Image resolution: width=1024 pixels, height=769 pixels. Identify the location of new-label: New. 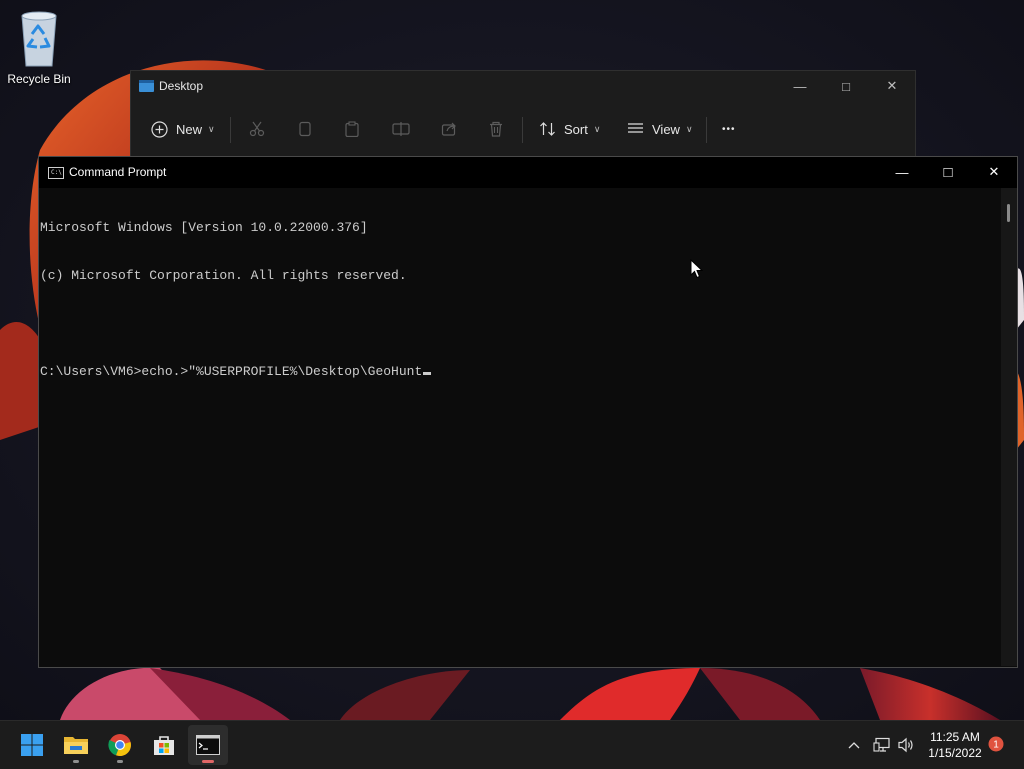
(189, 129).